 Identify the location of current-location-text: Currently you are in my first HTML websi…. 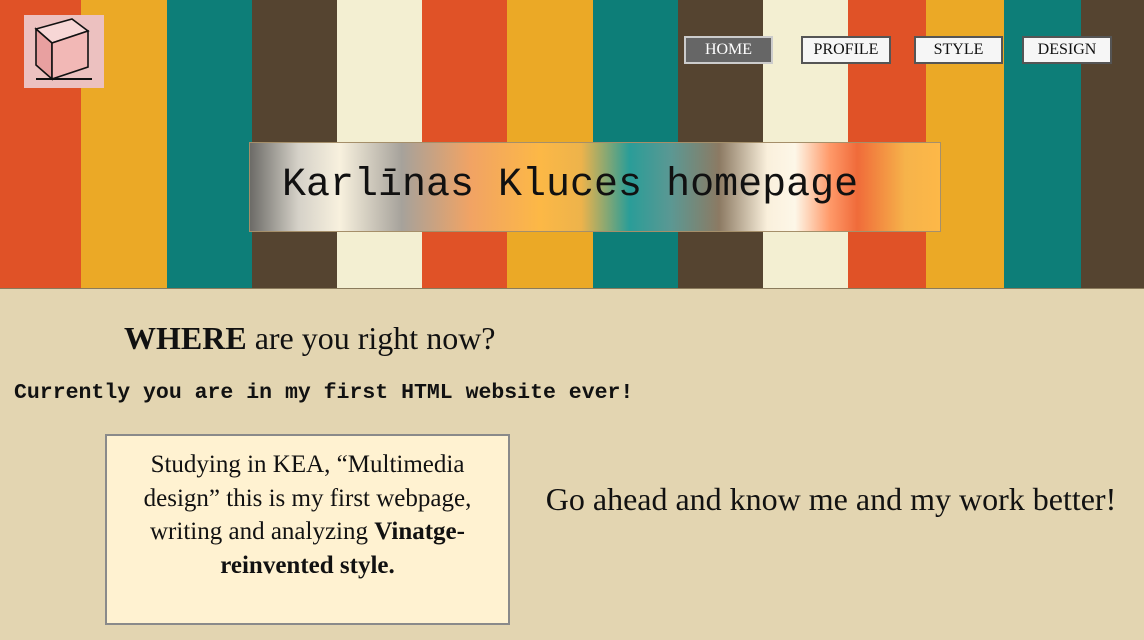
(324, 393).